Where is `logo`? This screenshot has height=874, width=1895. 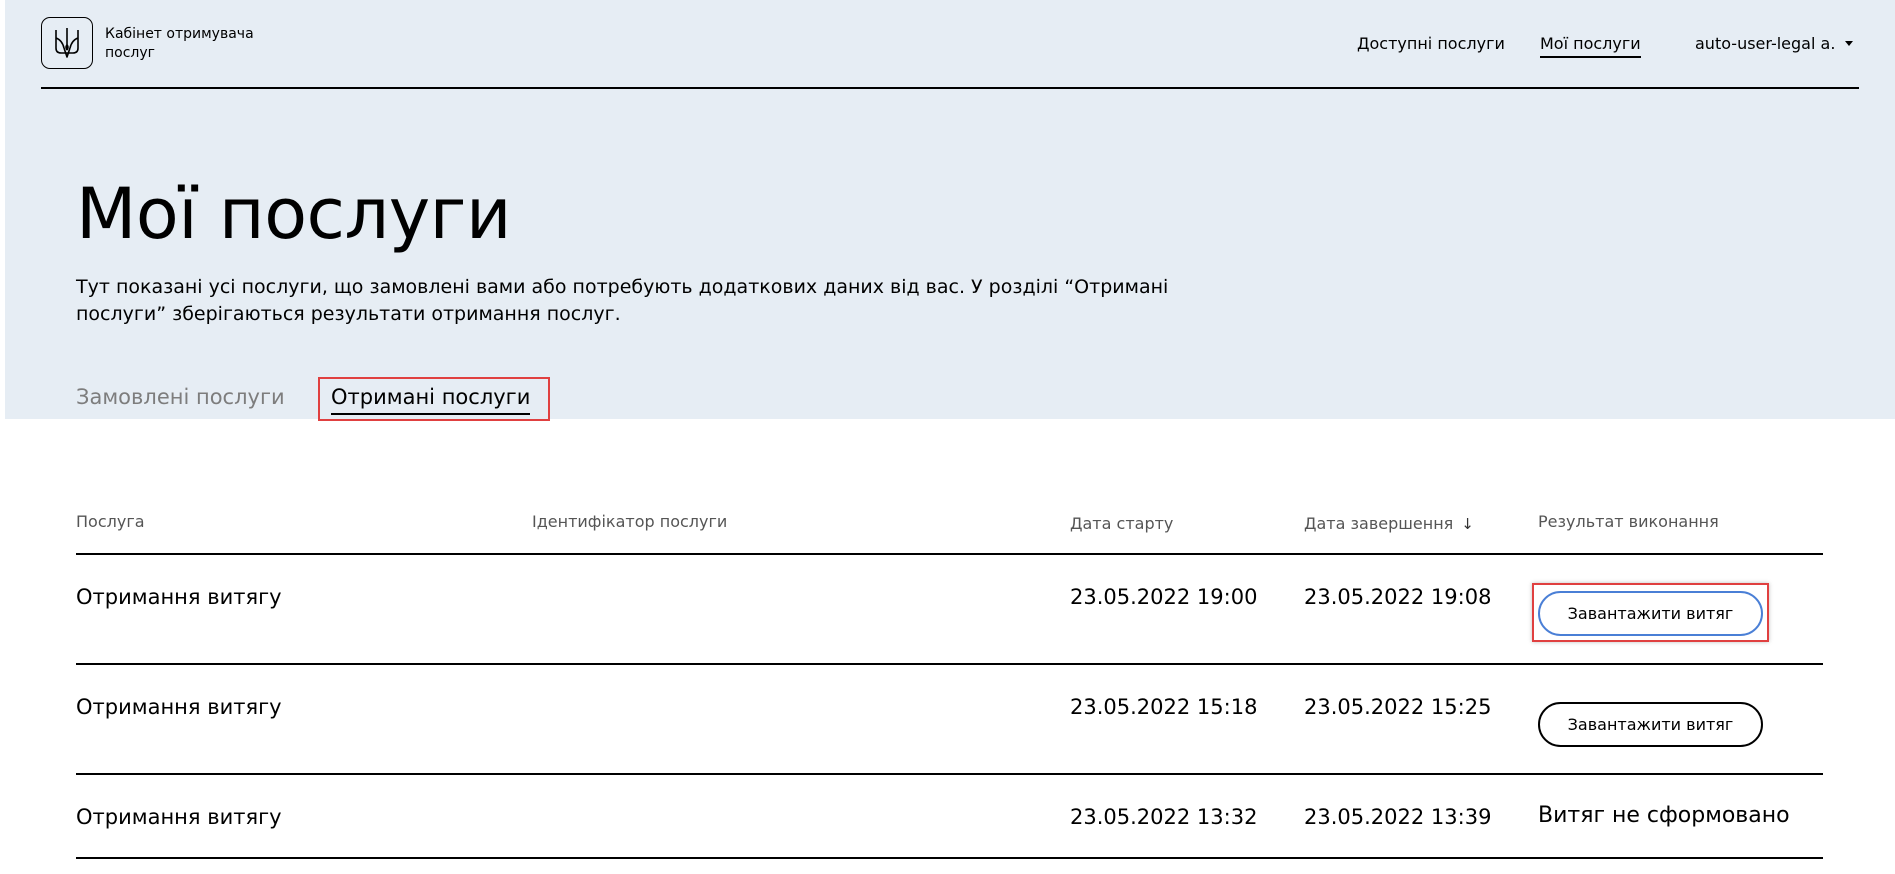 logo is located at coordinates (67, 43).